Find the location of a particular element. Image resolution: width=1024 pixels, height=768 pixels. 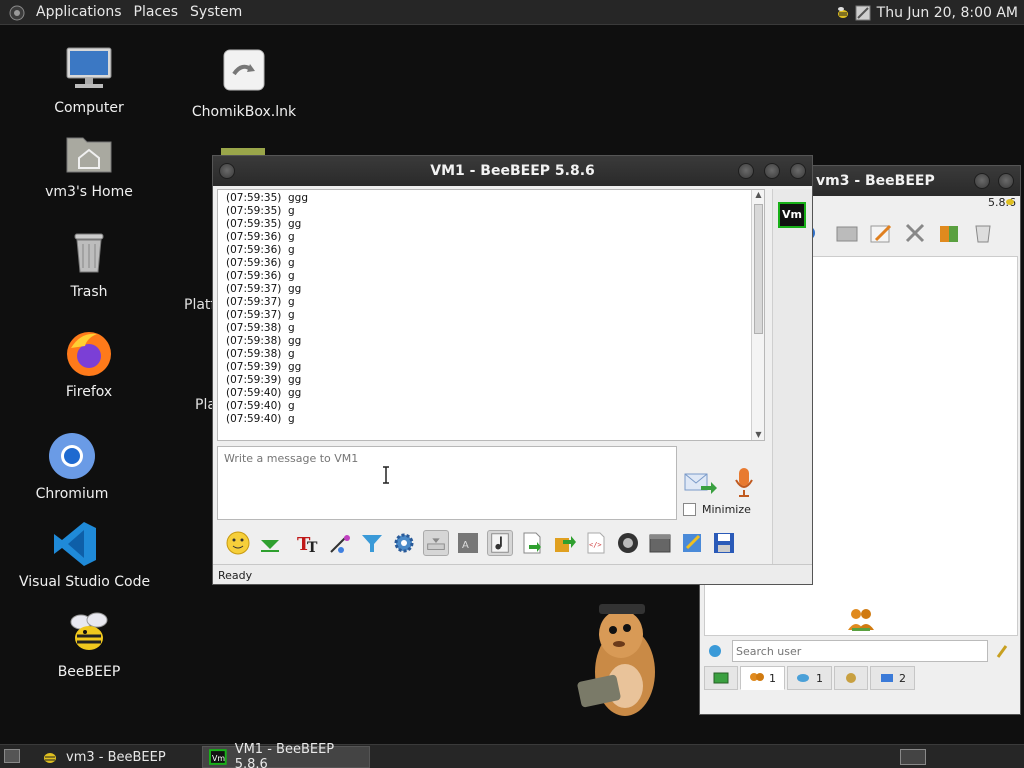

desktop-icon-vscode: Visual Studio Code is located at coordinates (84, 554).